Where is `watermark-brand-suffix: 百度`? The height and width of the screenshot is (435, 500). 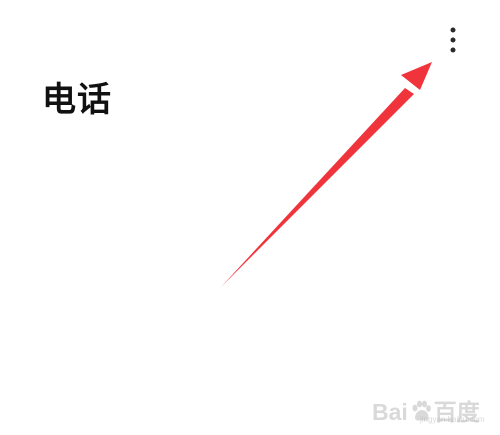 watermark-brand-suffix: 百度 is located at coordinates (456, 412).